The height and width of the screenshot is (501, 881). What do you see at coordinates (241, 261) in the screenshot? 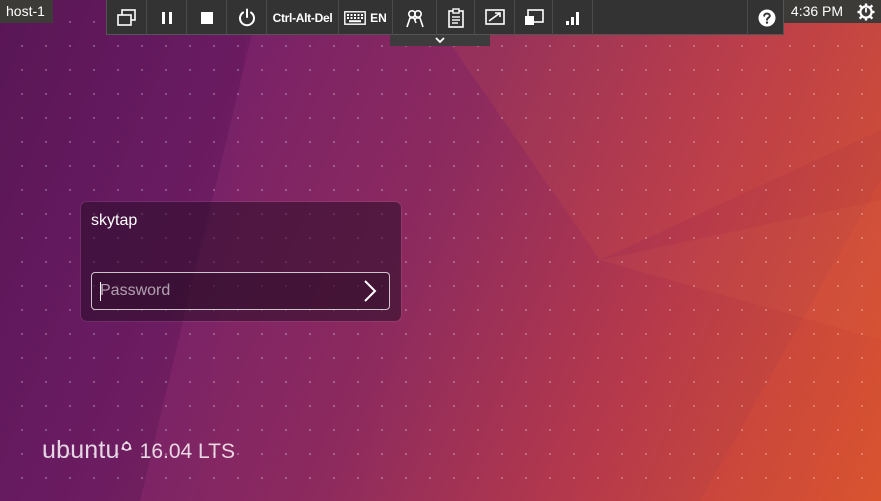
I see `login-panel: skytap` at bounding box center [241, 261].